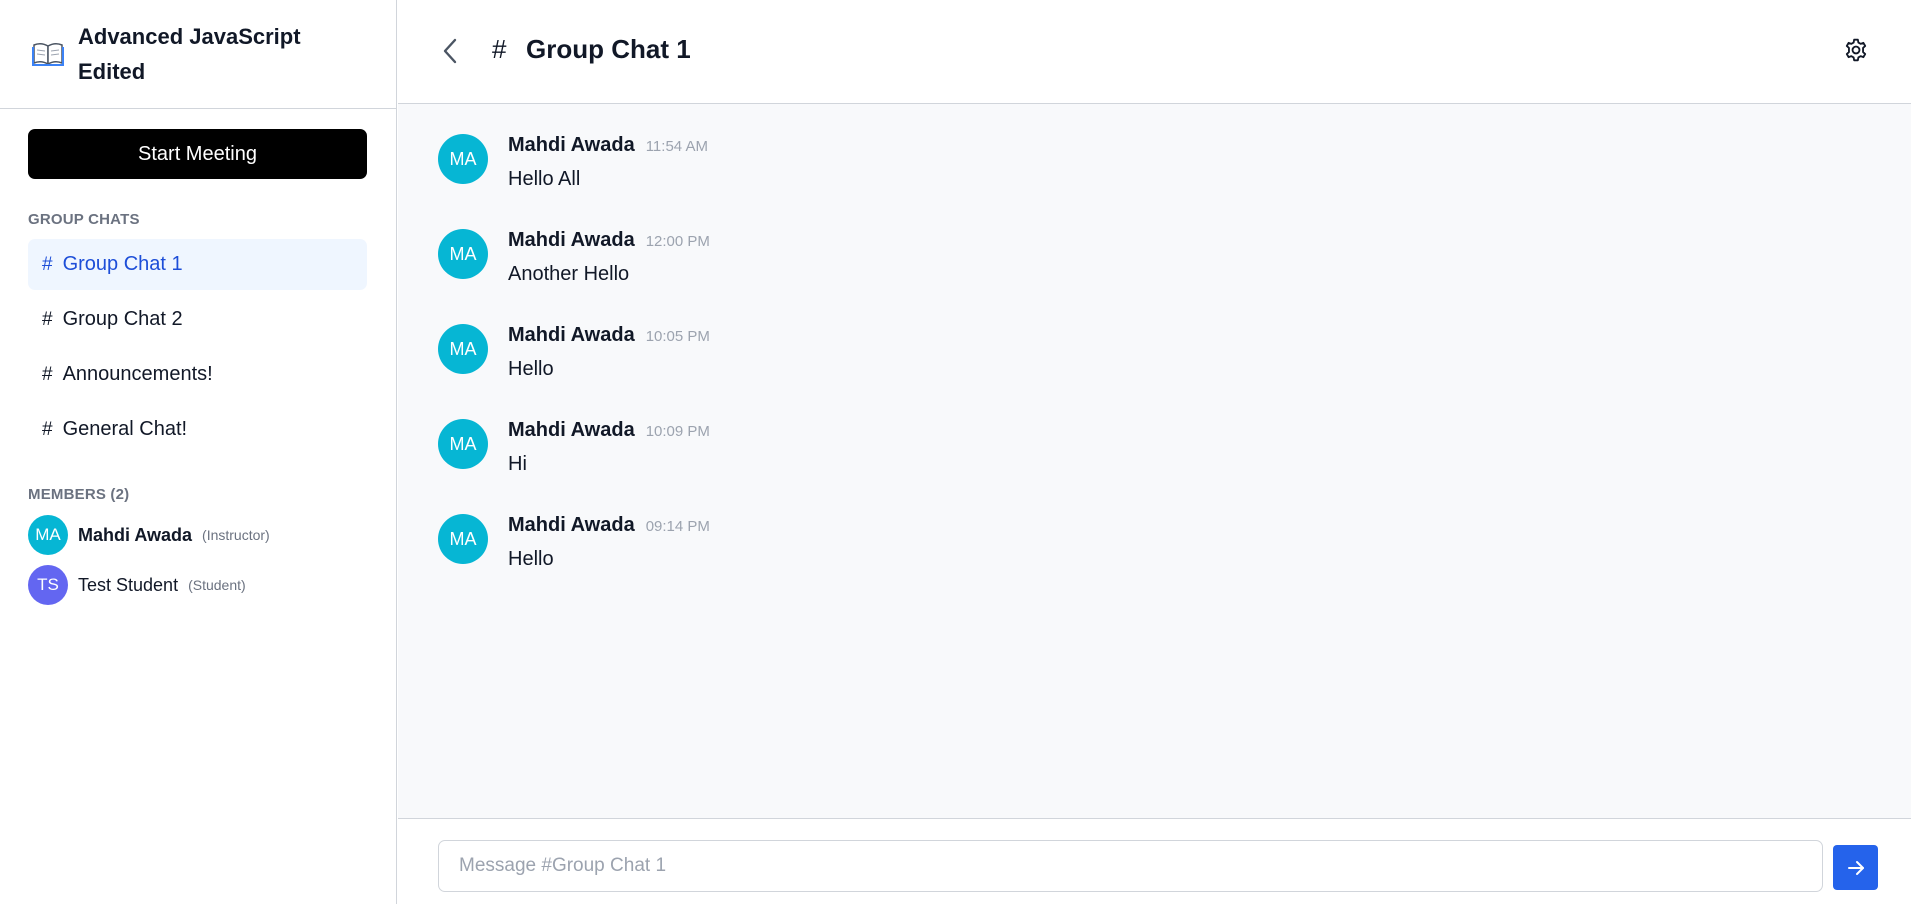 The width and height of the screenshot is (1911, 904). I want to click on message-item: MA Mahdi Awada 09:14 PM Hello, so click(574, 542).